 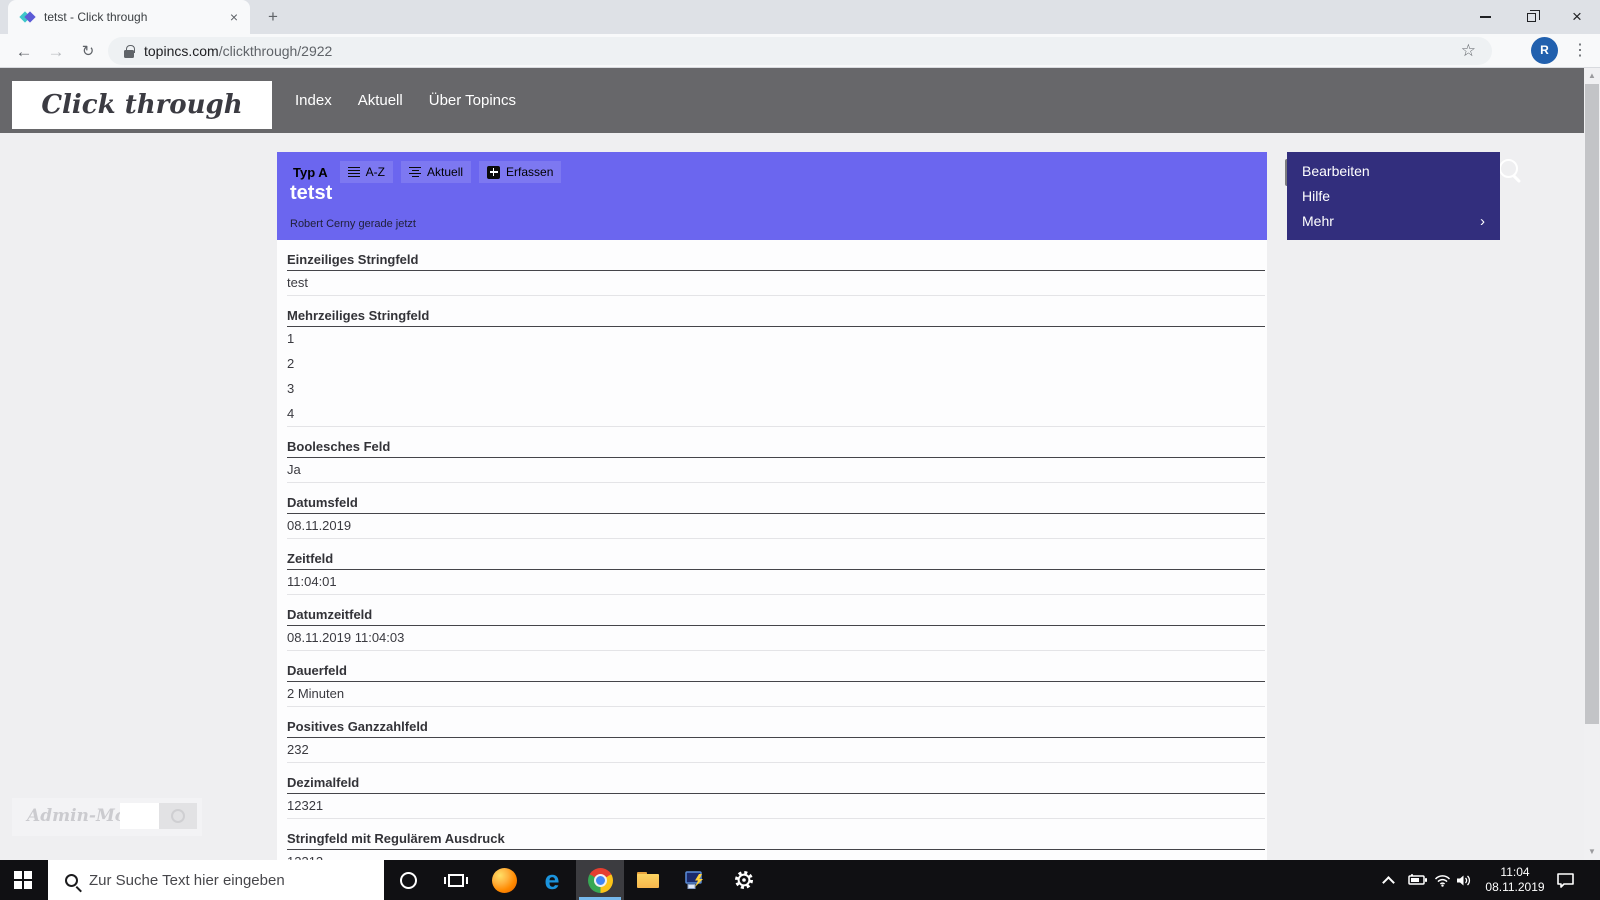 I want to click on field-value: 232, so click(x=776, y=750).